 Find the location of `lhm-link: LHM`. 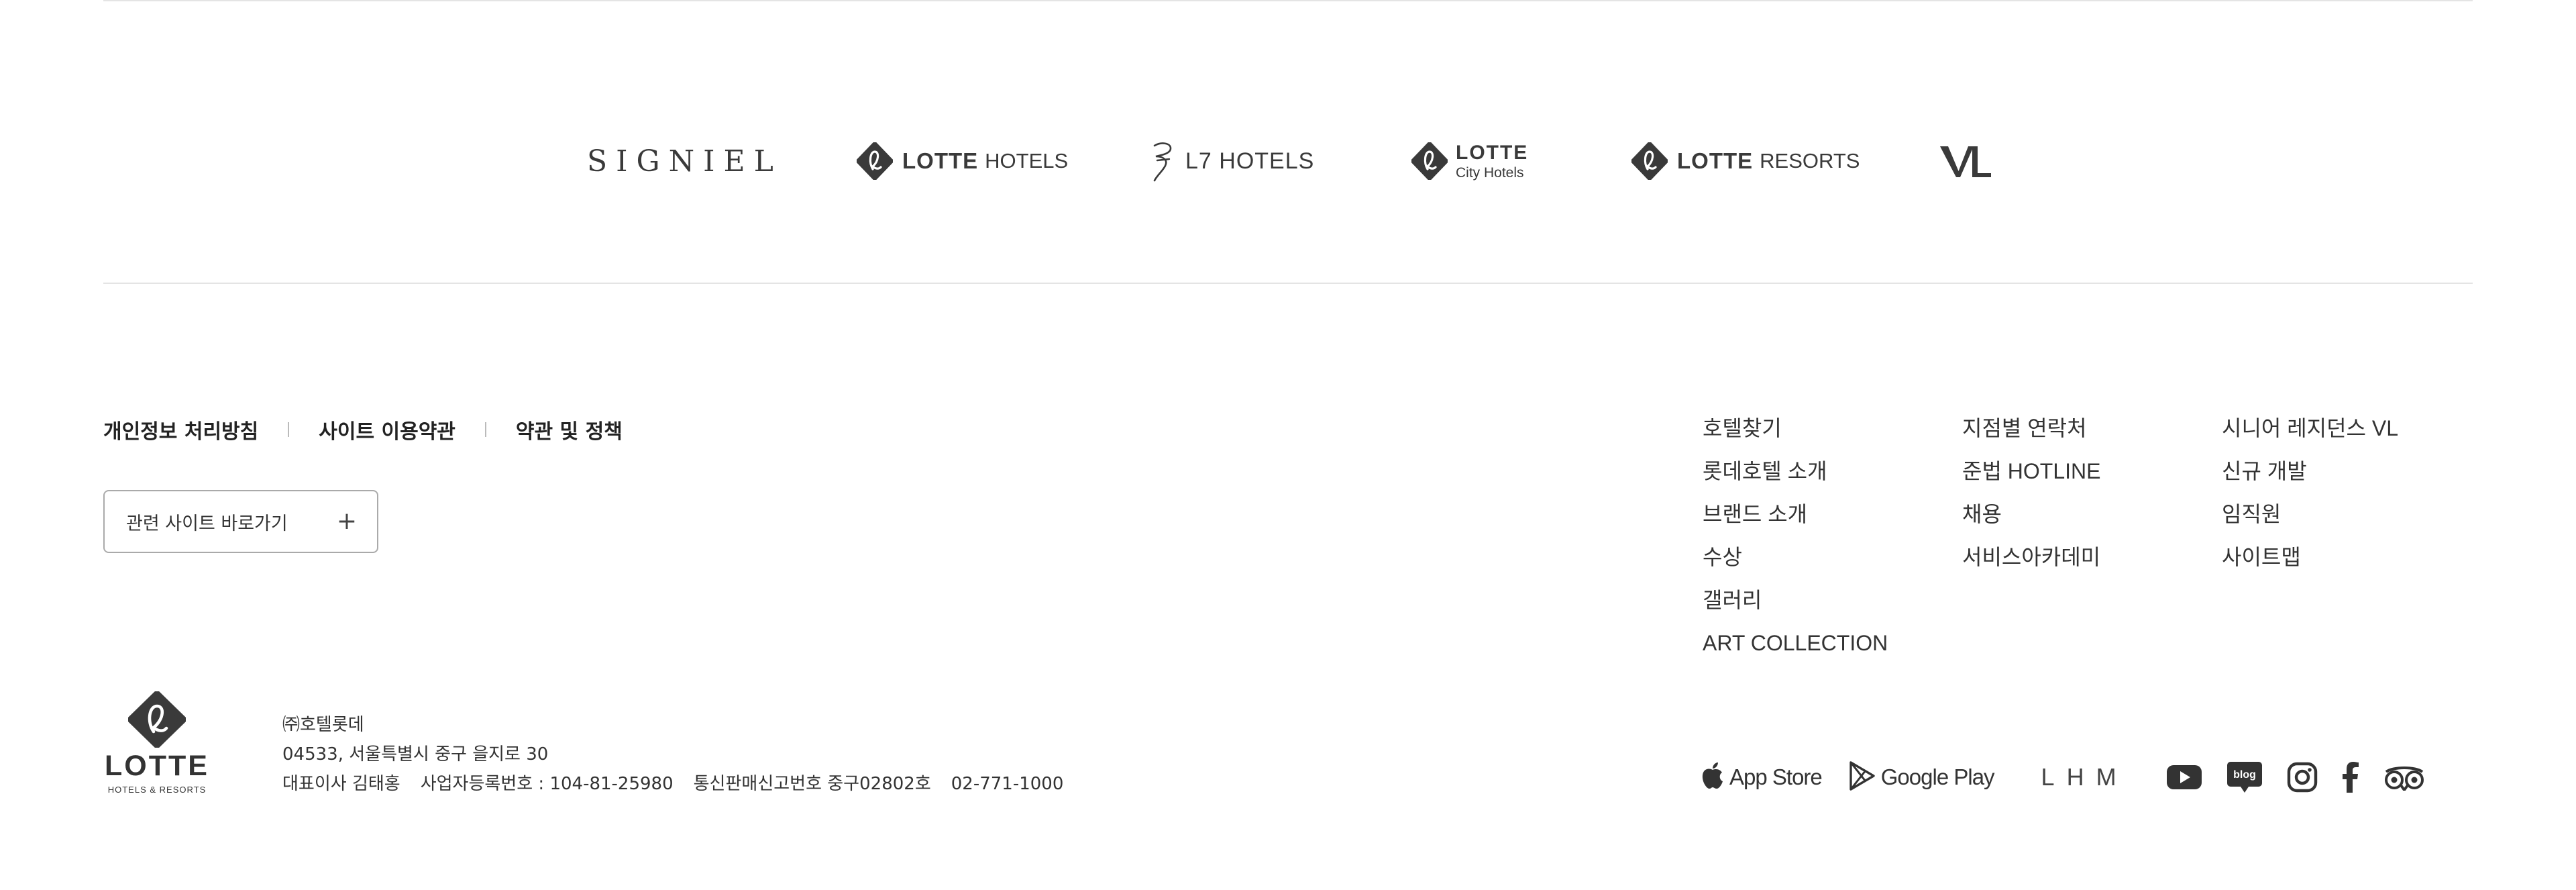

lhm-link: LHM is located at coordinates (2085, 777).